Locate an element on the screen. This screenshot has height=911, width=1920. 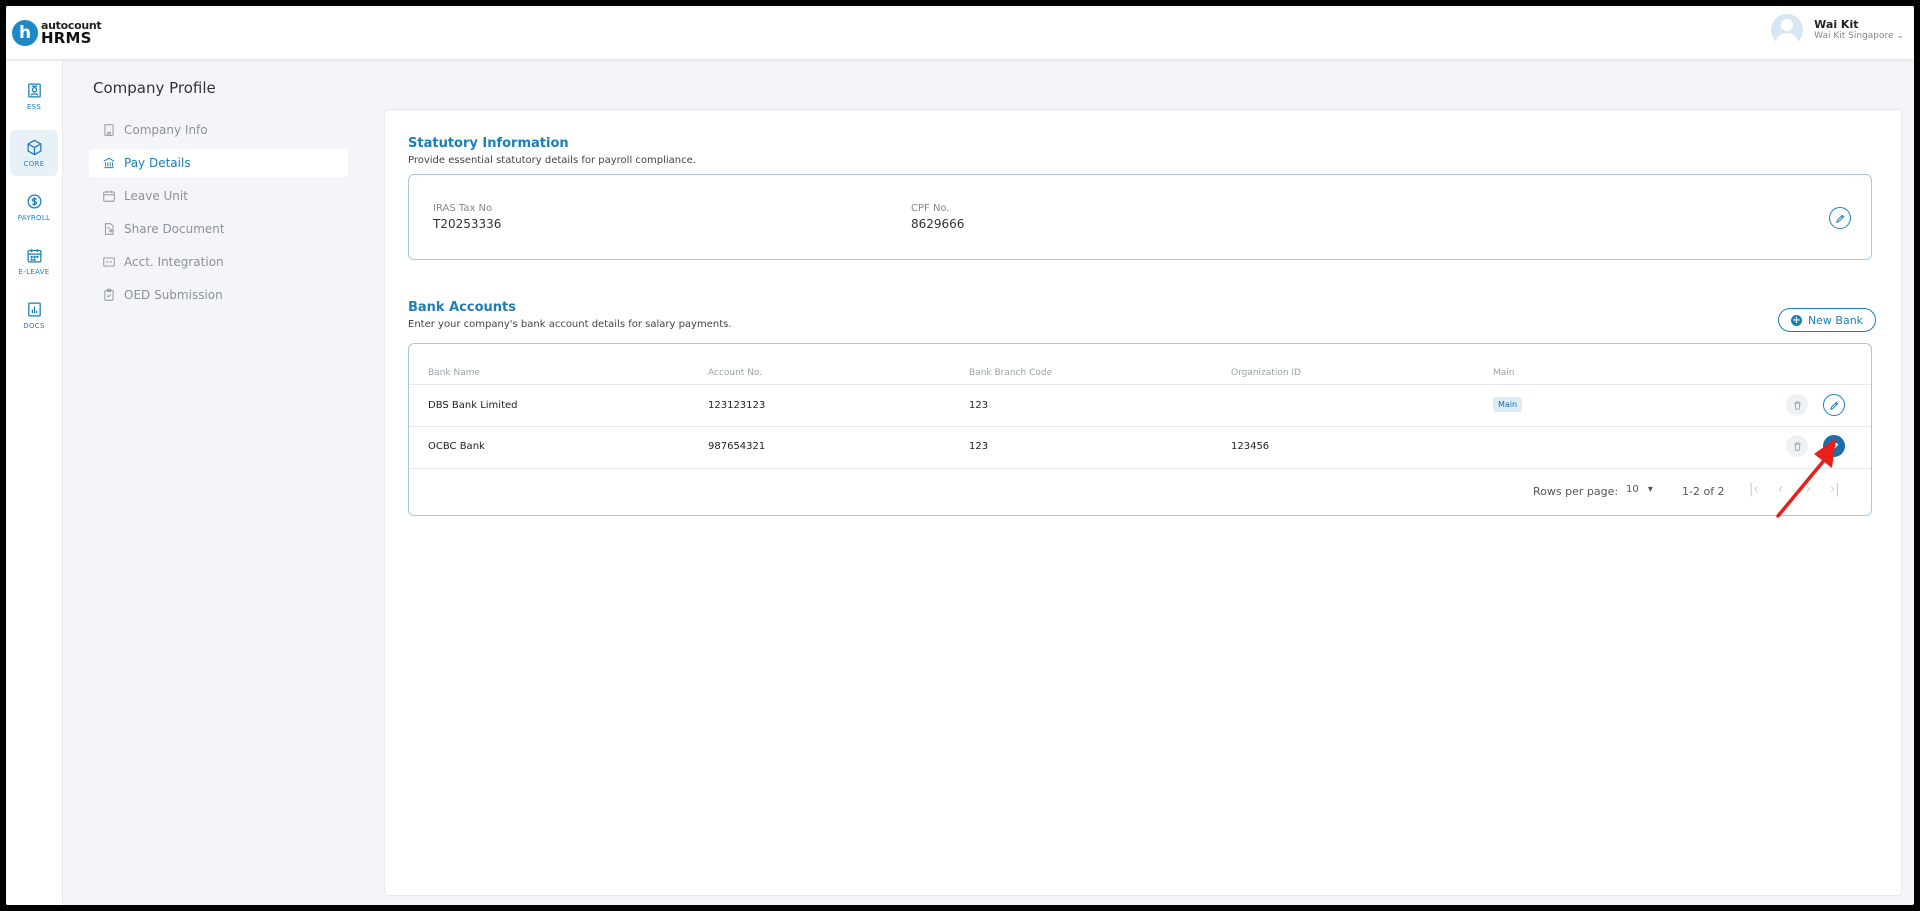
logo-mark: h is located at coordinates (25, 33).